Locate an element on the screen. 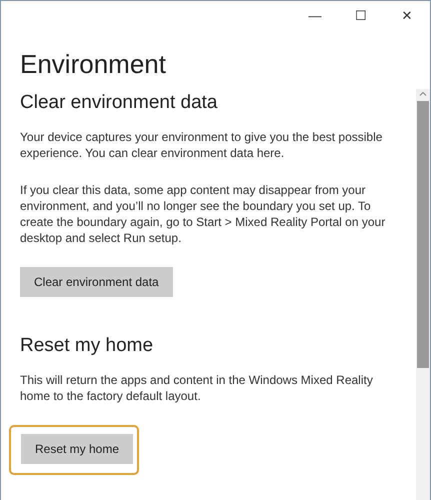 Image resolution: width=431 pixels, height=500 pixels. scroll-thumb is located at coordinates (423, 234).